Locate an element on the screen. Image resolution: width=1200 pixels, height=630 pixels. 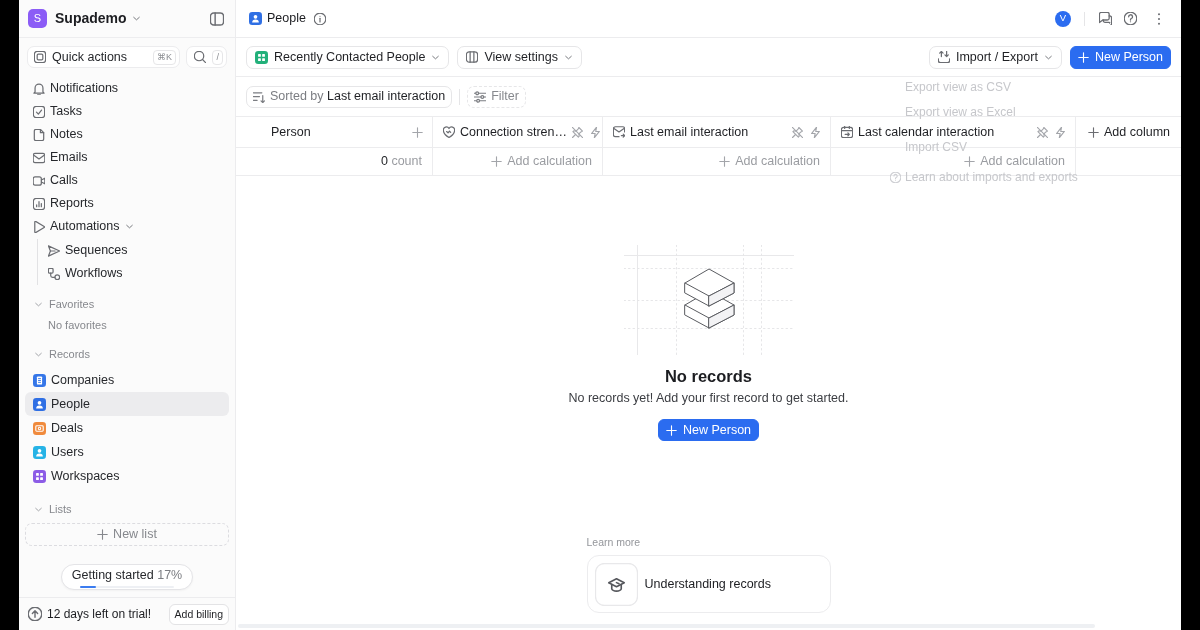
user-avatar: V is located at coordinates (1063, 18).